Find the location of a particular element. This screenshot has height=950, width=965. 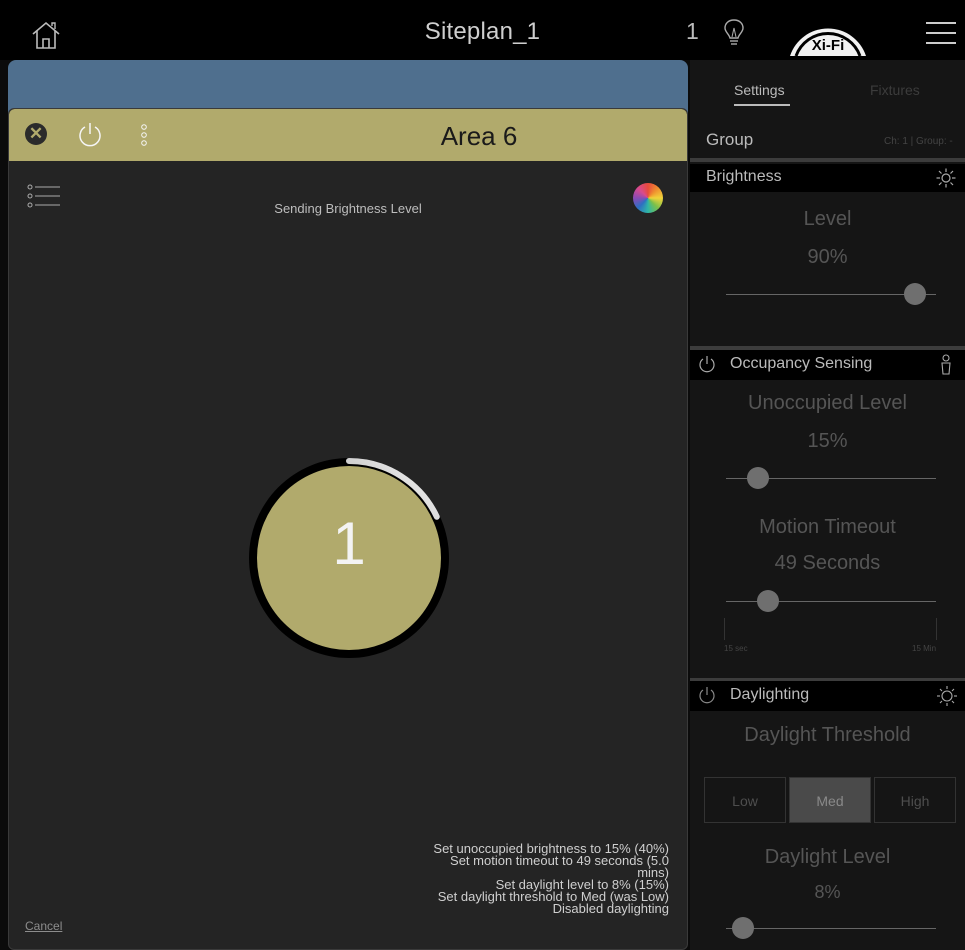

area-title: Area 6 is located at coordinates (479, 136).